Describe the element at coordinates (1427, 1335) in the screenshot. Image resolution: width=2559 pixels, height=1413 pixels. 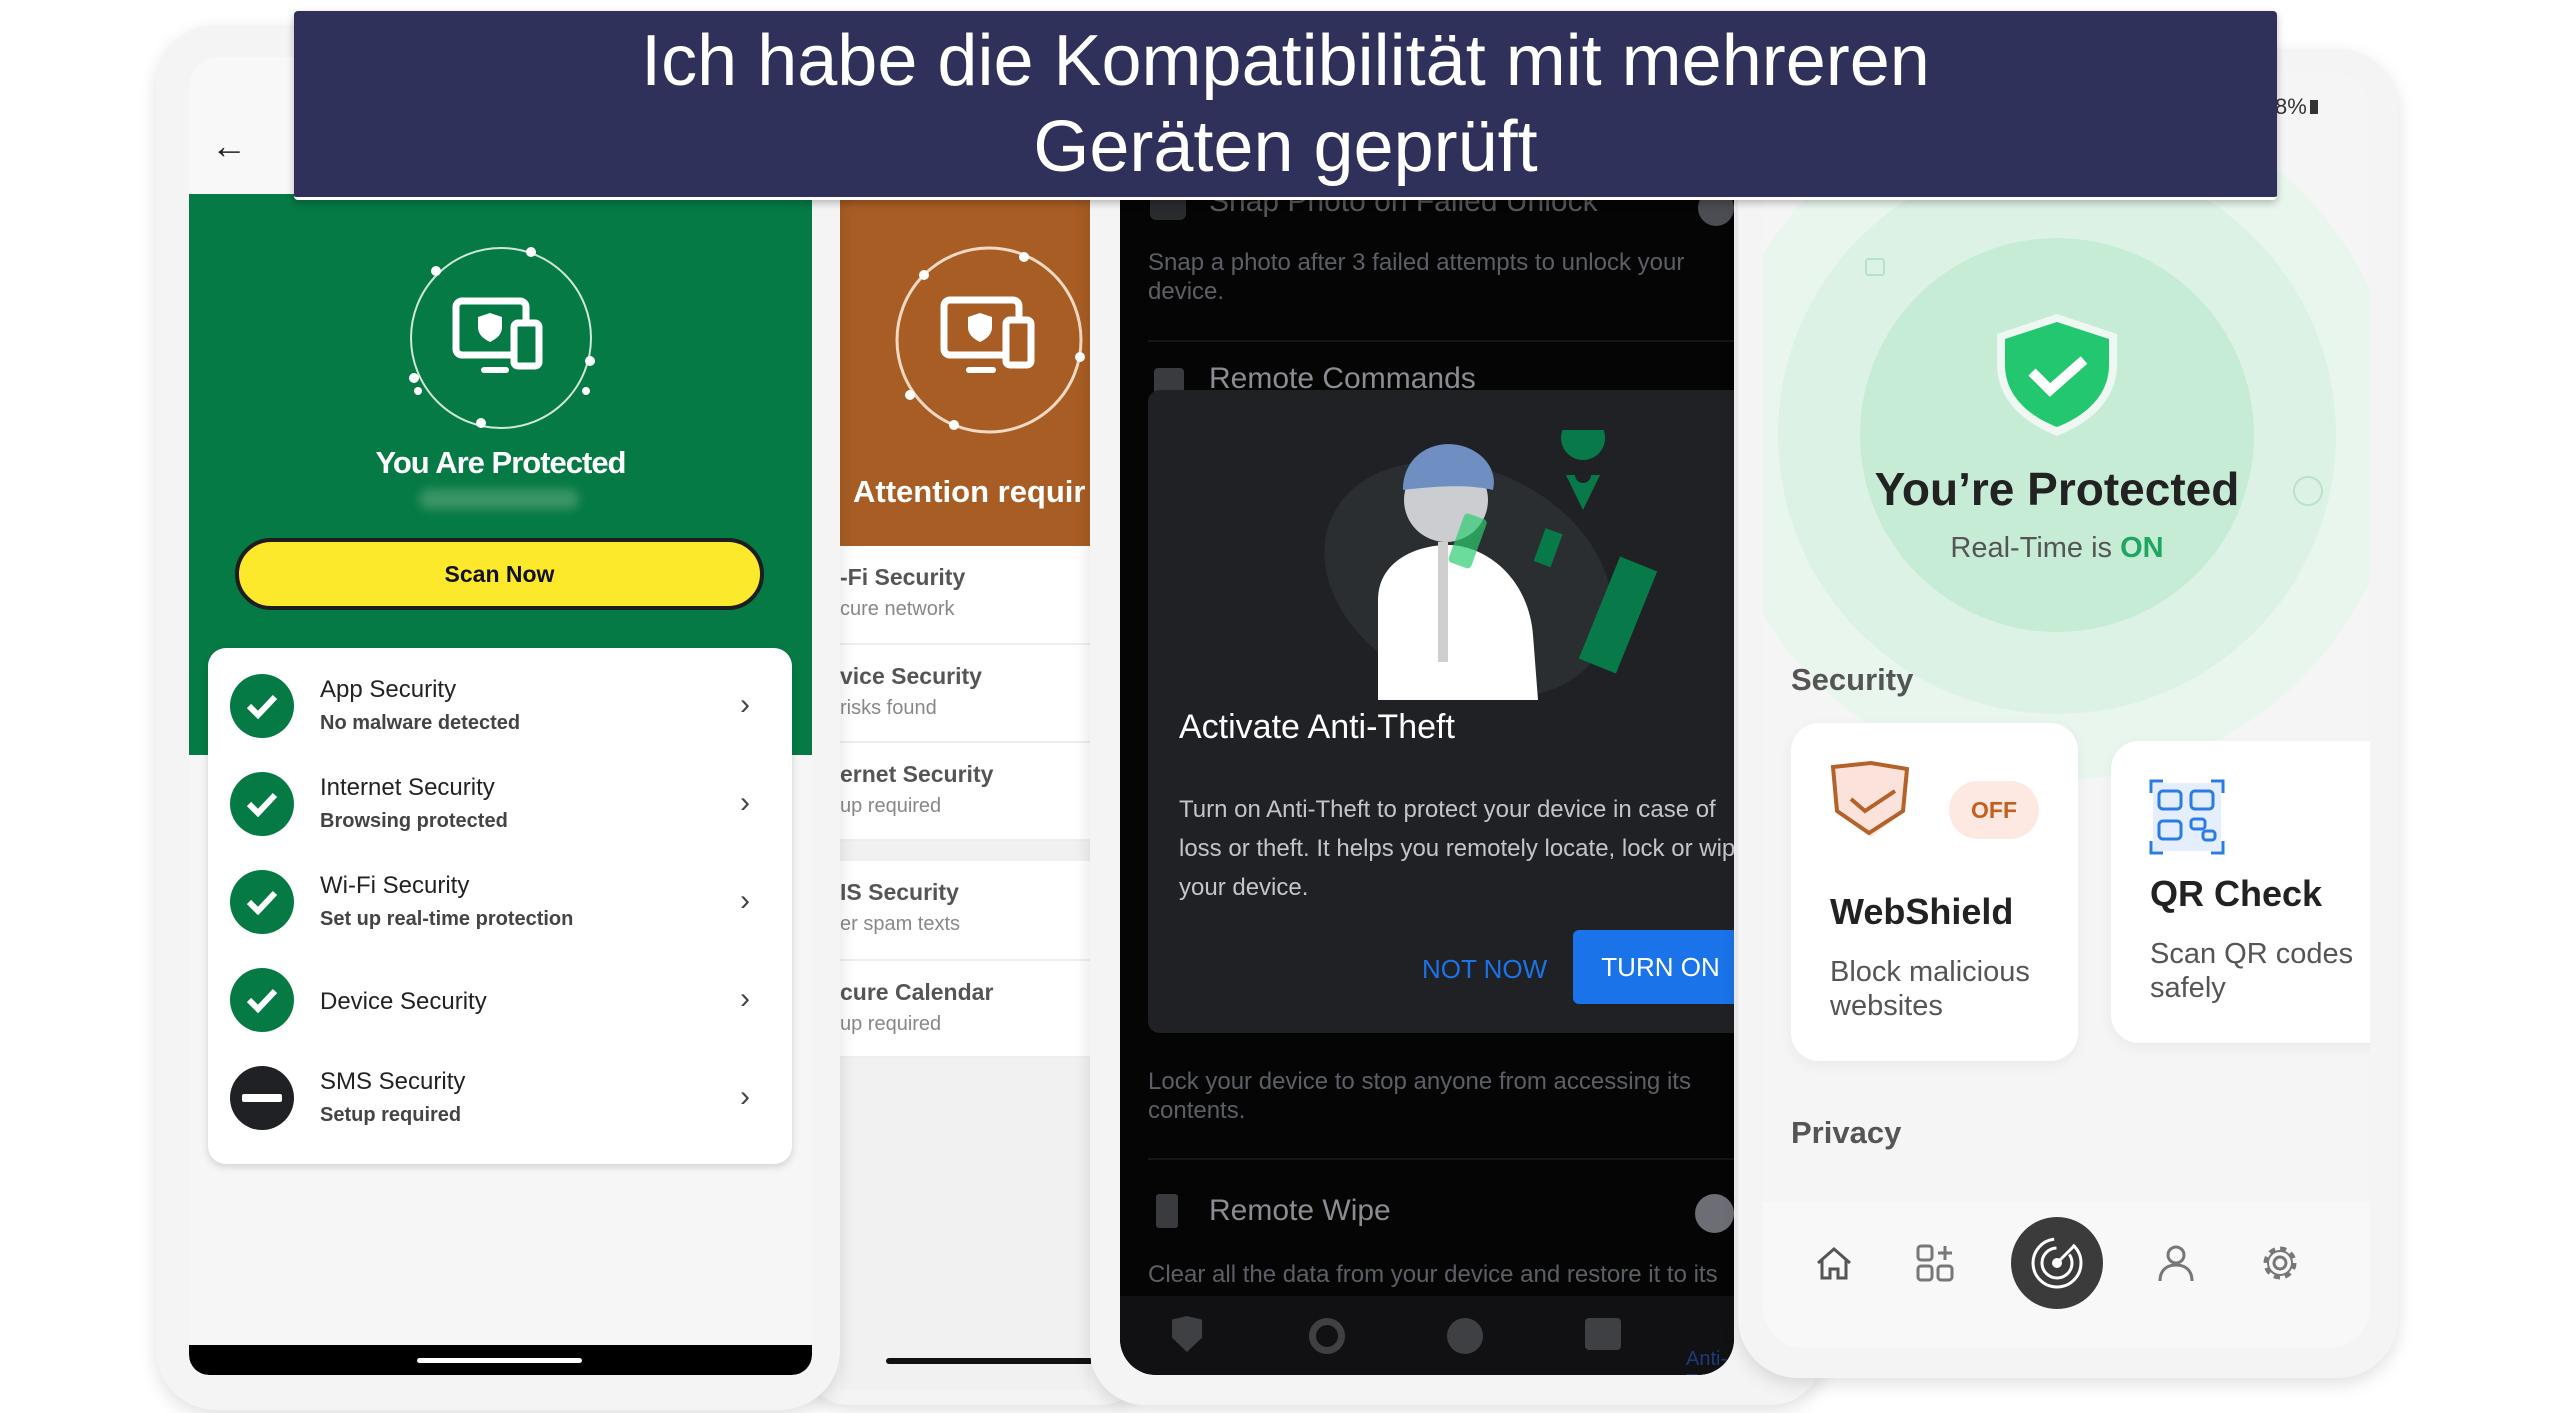
I see `bottom-nav: Anti-T` at that location.